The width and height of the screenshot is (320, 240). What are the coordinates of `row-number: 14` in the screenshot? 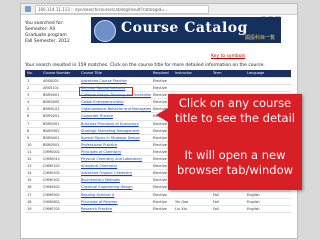 It's located at (29, 173).